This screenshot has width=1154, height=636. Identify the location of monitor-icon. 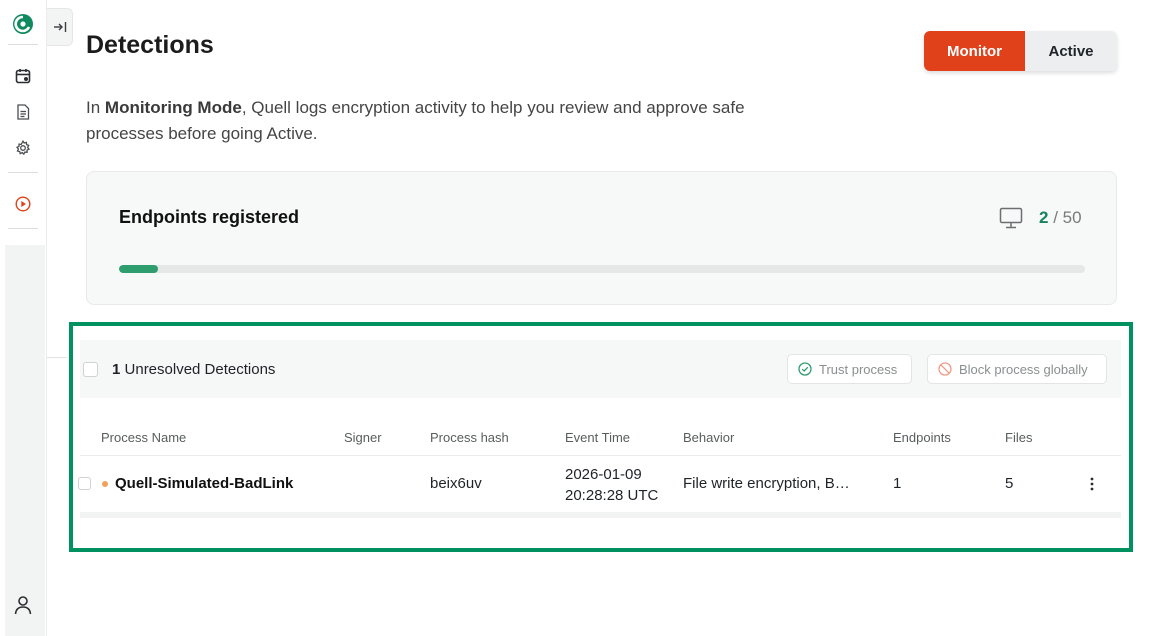
(1011, 218).